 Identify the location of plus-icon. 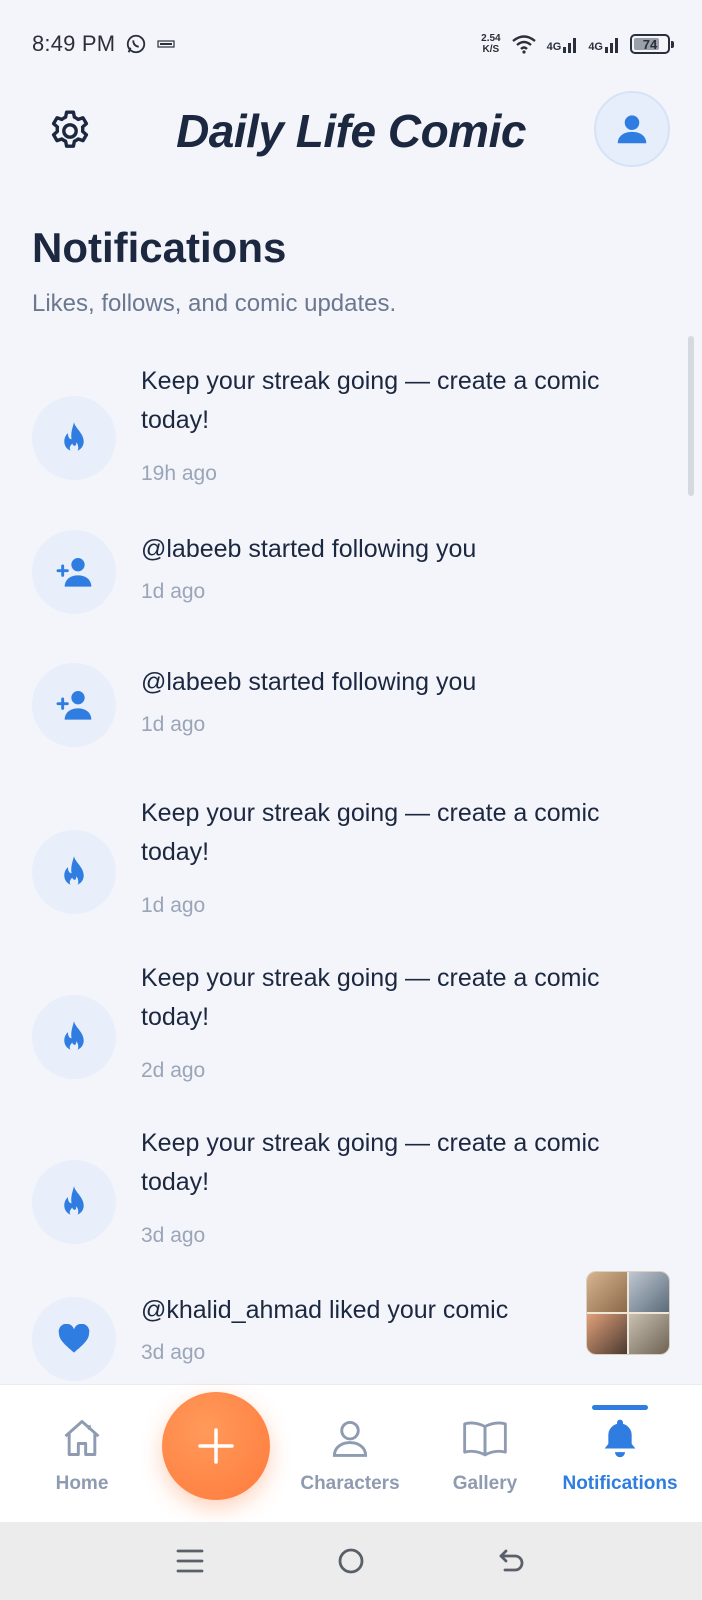
(216, 1446).